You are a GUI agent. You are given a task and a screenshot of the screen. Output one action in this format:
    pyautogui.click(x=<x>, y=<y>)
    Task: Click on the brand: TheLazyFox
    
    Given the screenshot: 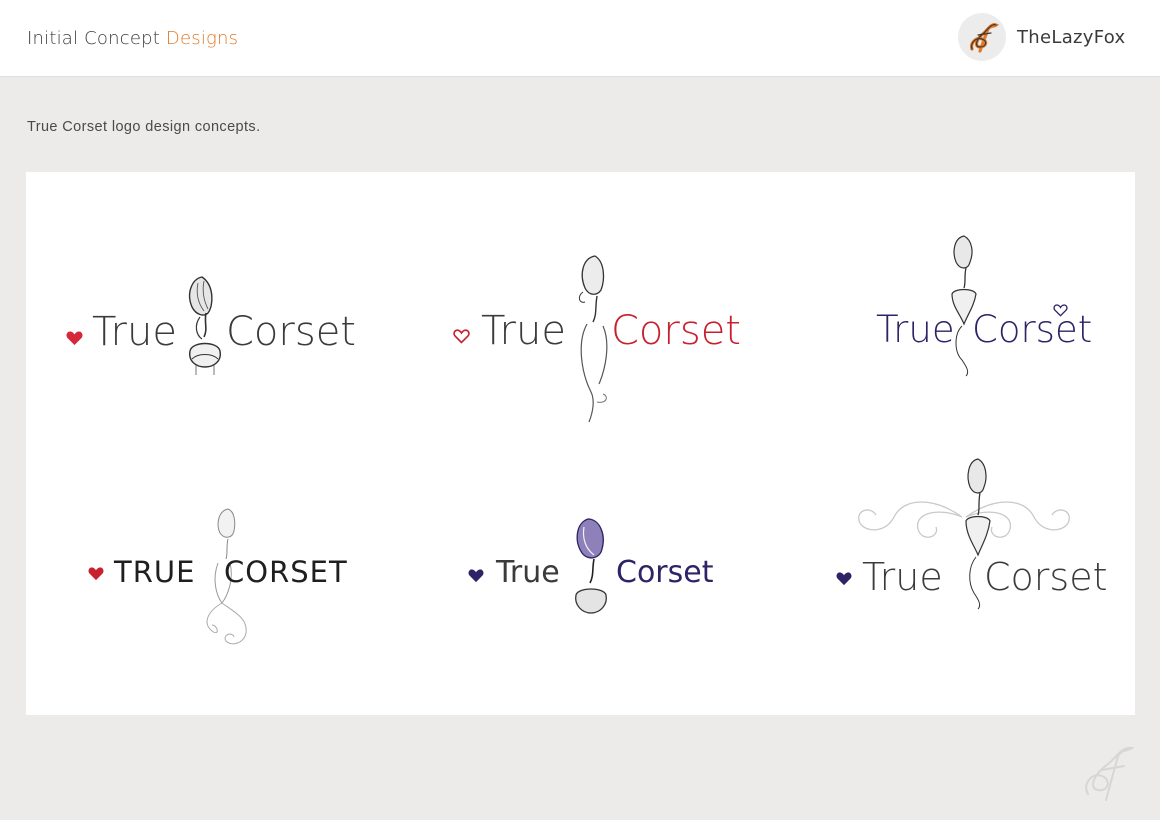 What is the action you would take?
    pyautogui.click(x=1041, y=37)
    